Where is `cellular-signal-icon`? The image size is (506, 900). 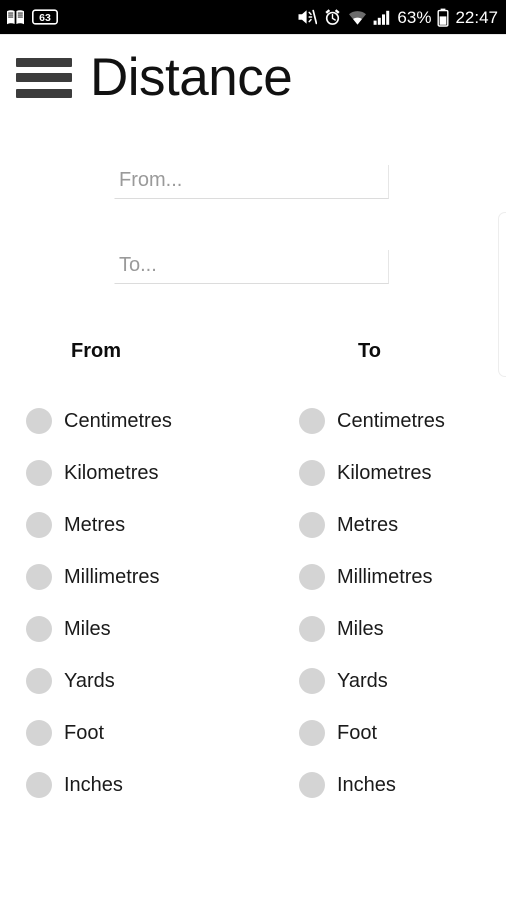 cellular-signal-icon is located at coordinates (382, 17).